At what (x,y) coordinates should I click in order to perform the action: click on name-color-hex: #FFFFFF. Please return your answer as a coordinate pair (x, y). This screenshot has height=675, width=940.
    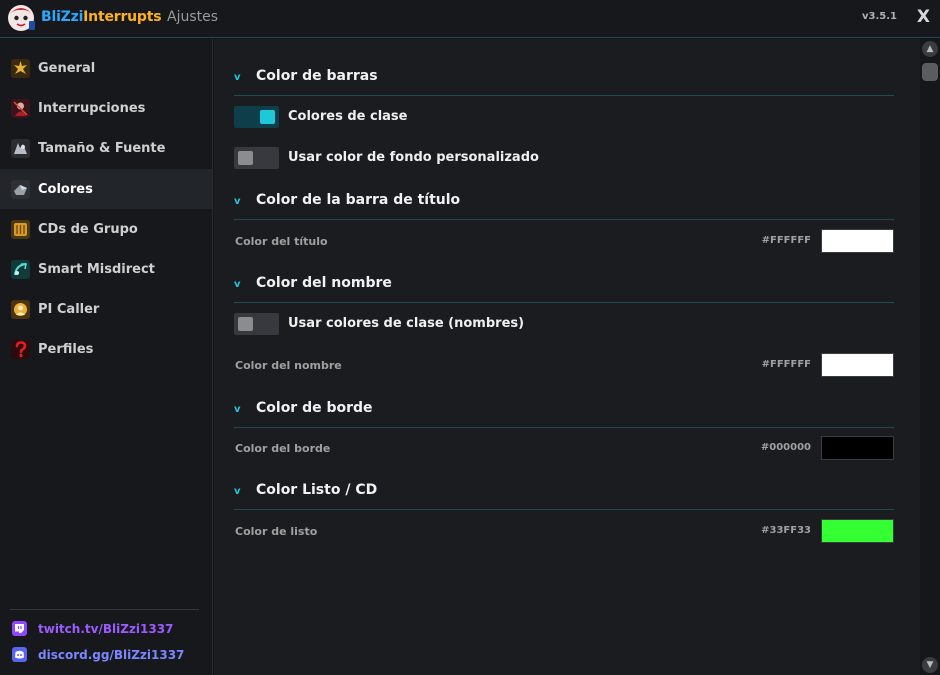
    Looking at the image, I should click on (786, 364).